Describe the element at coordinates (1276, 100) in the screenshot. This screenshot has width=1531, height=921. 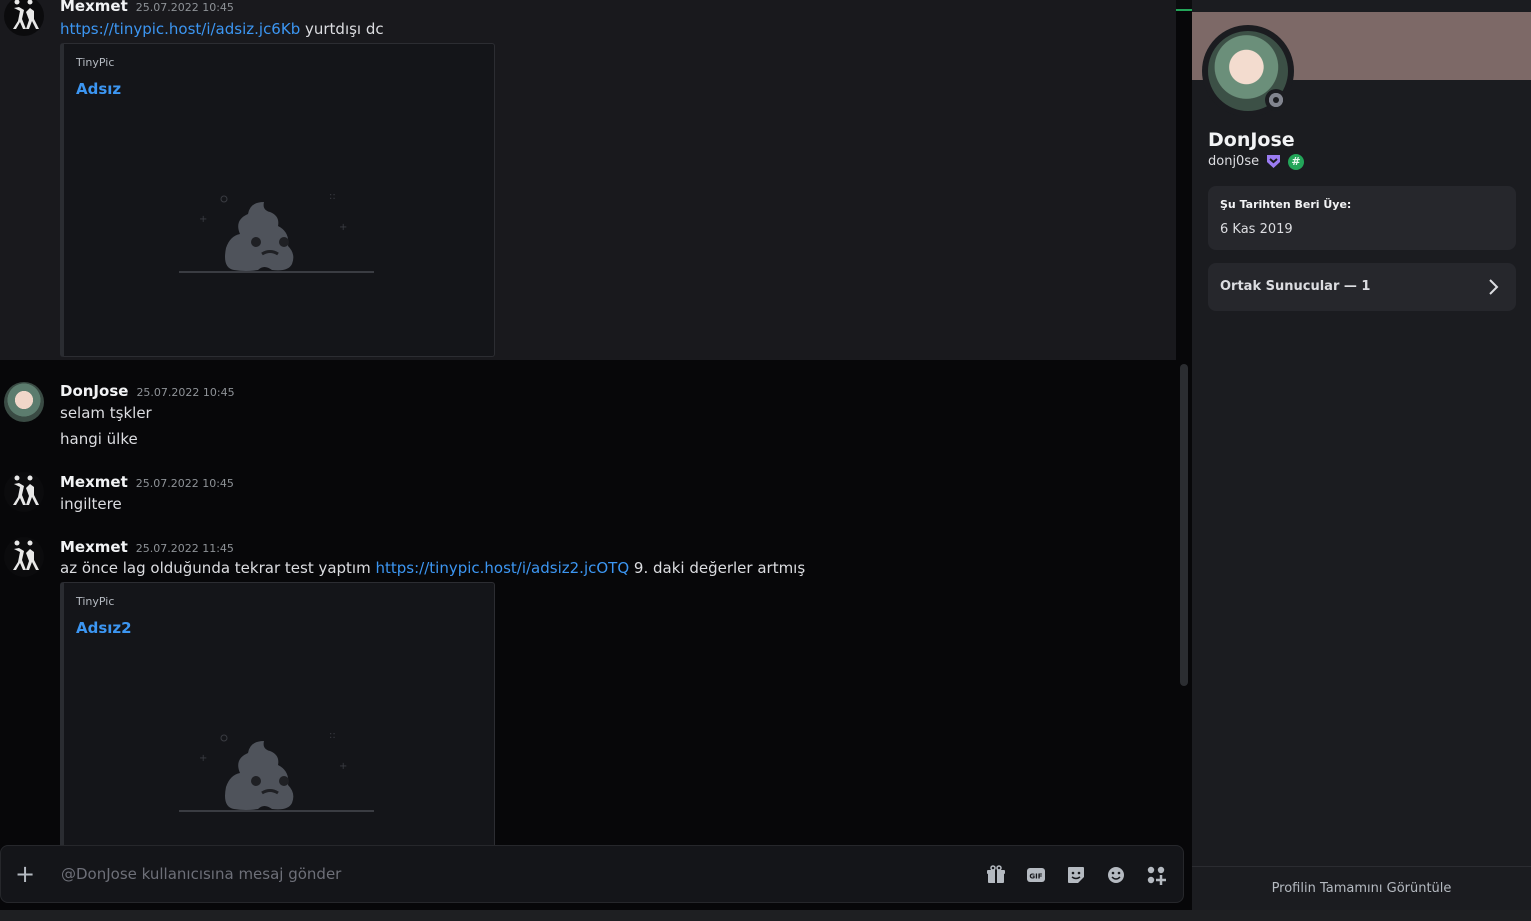
I see `status-offline-icon` at that location.